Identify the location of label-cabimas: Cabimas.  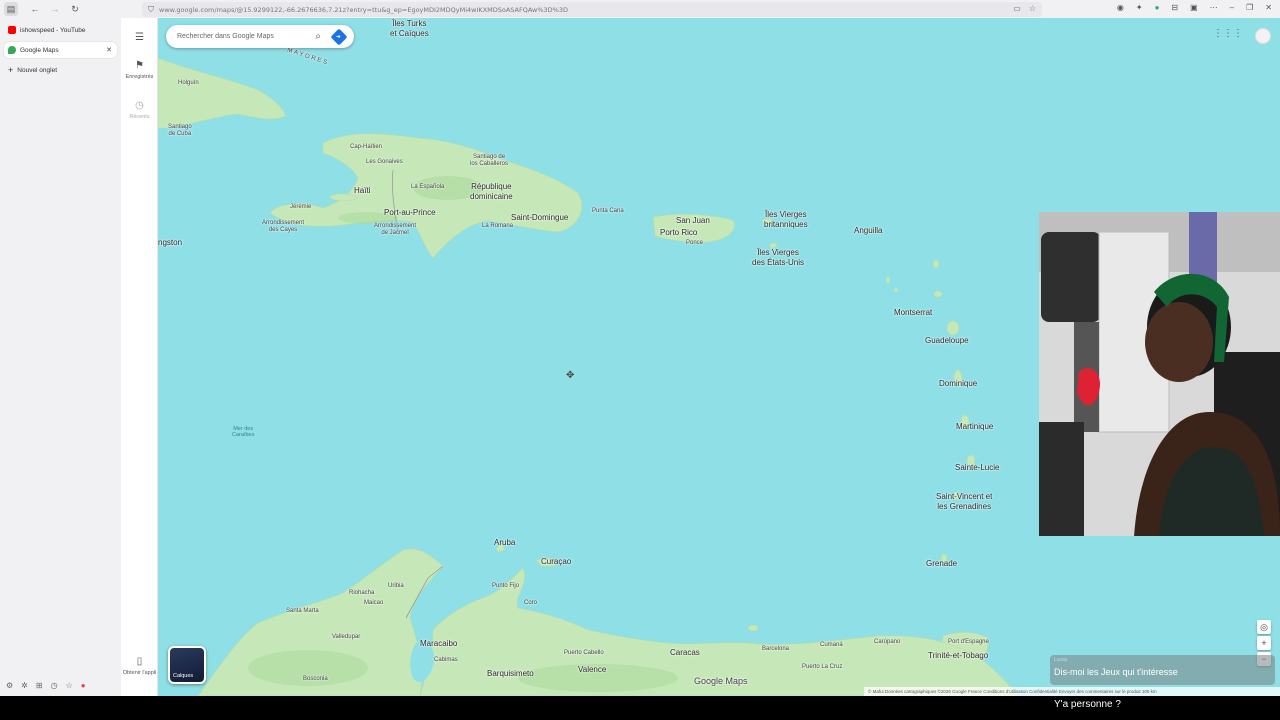
(446, 660).